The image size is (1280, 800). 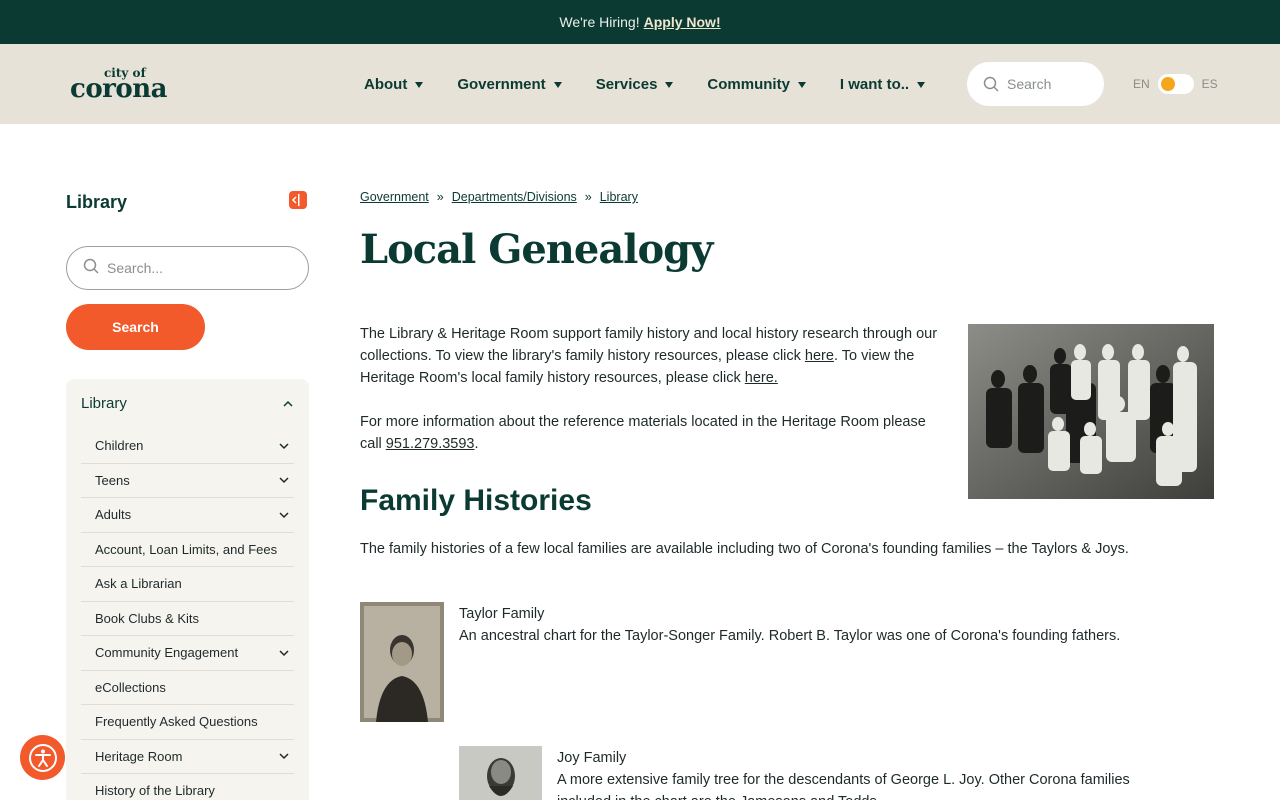 What do you see at coordinates (139, 756) in the screenshot?
I see `sidebar-item-label: Heritage Room` at bounding box center [139, 756].